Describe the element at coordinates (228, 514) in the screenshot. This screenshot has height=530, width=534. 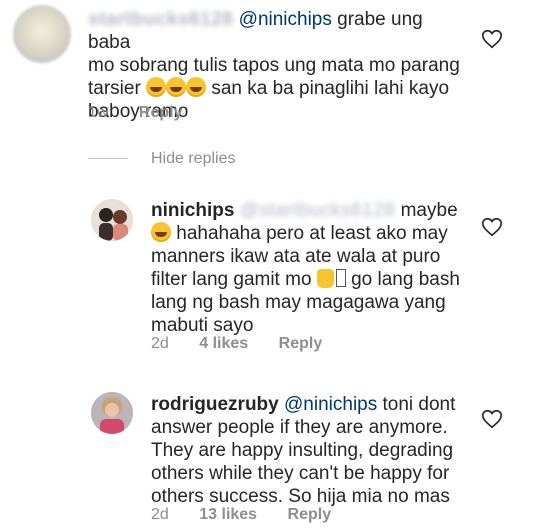
I see `likes-count: 13 likes` at that location.